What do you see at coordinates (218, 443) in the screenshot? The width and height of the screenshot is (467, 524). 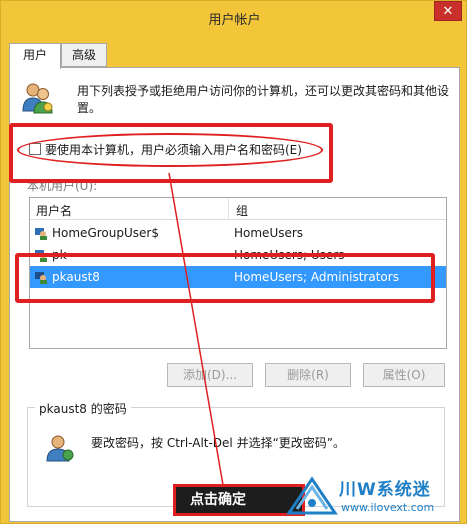 I see `change-password-hint: 要改密码，按 Ctrl-Alt-Del 并选择“更改密码”。` at bounding box center [218, 443].